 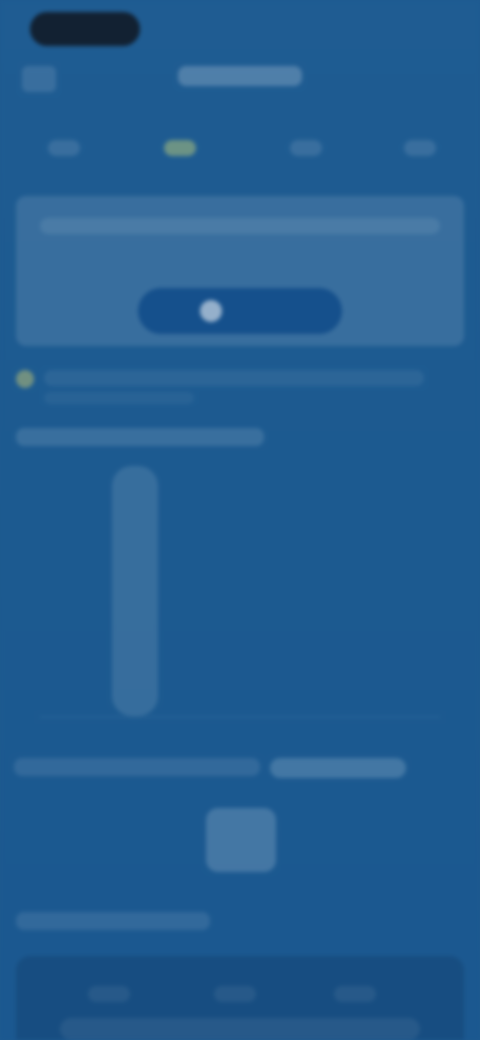 I want to click on section-title, so click(x=140, y=437).